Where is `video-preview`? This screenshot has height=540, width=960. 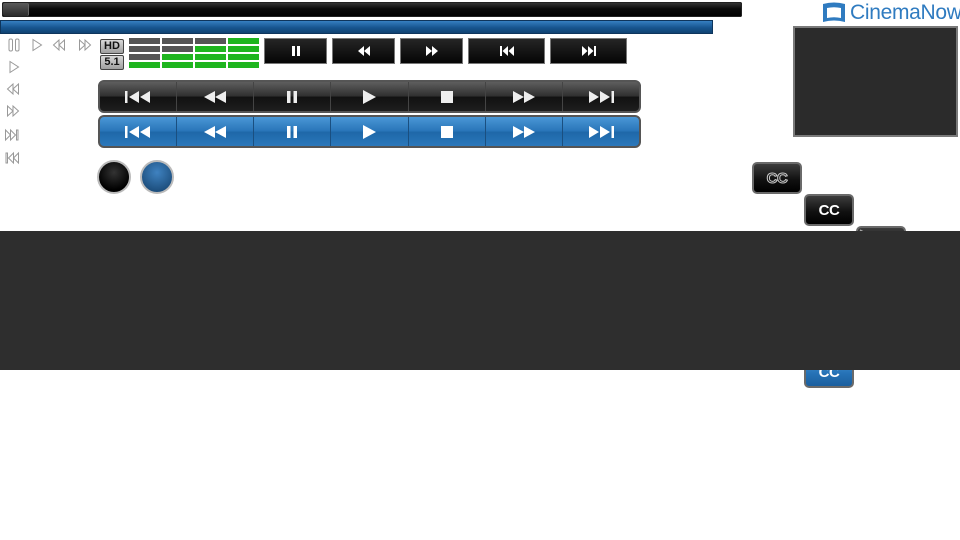 video-preview is located at coordinates (875, 81).